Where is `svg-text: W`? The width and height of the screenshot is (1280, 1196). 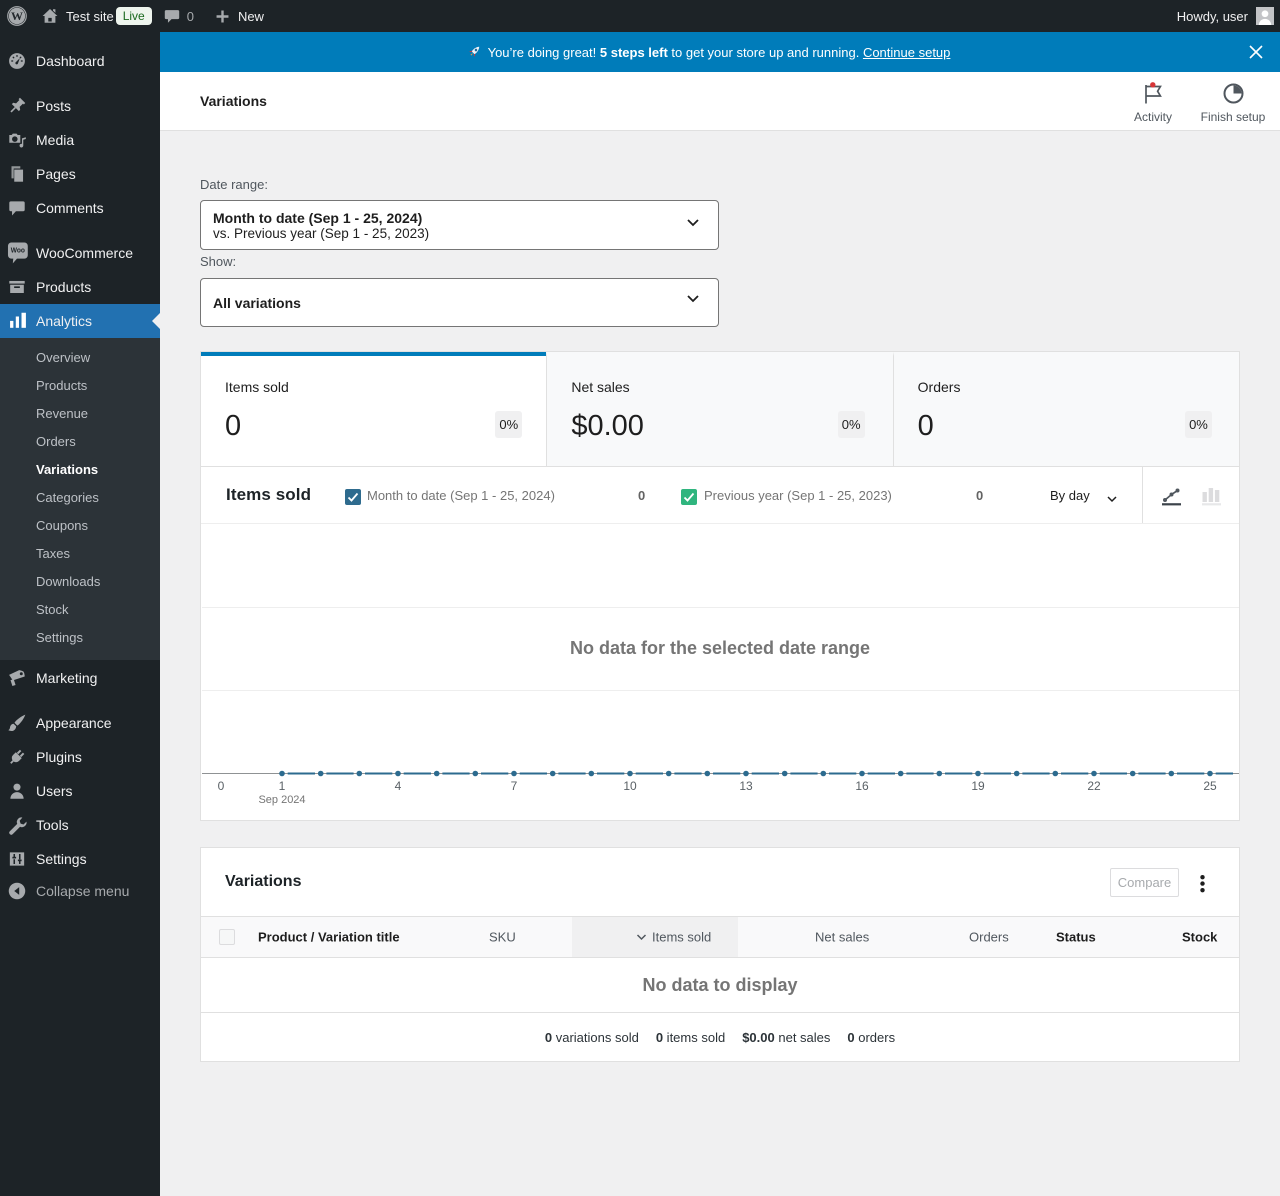 svg-text: W is located at coordinates (17, 16).